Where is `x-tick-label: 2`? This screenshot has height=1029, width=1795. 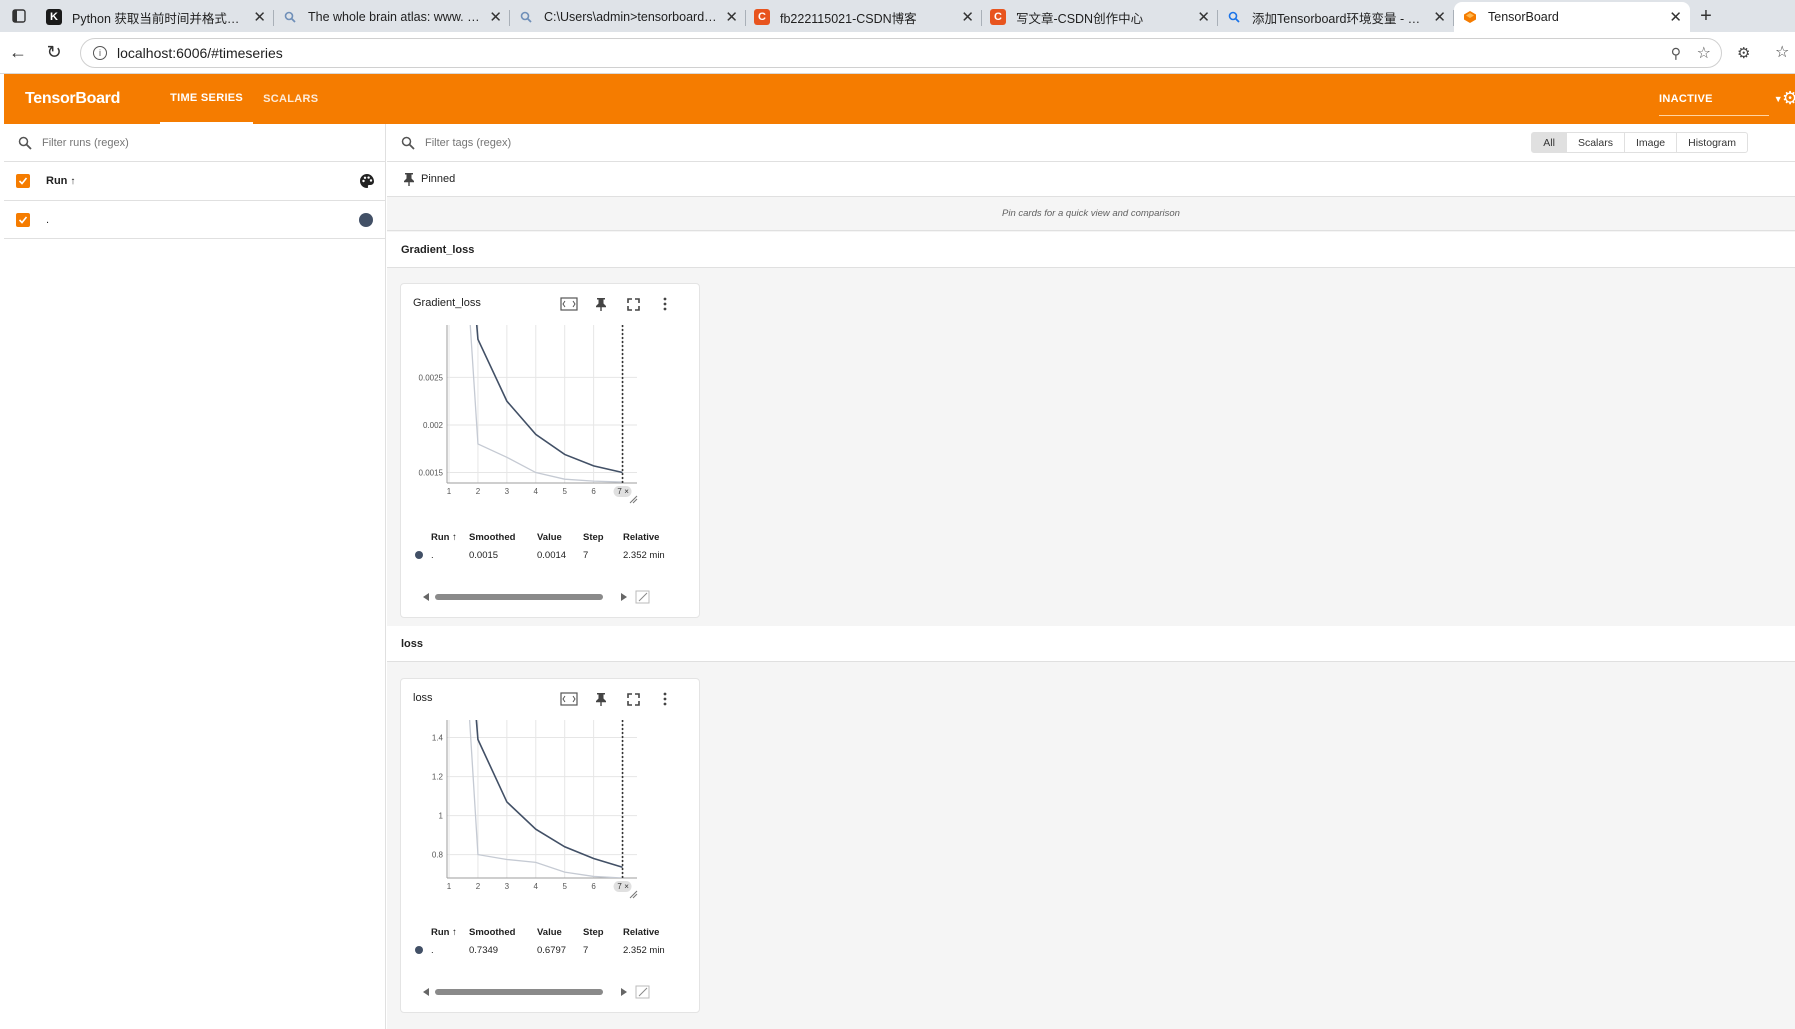 x-tick-label: 2 is located at coordinates (478, 491).